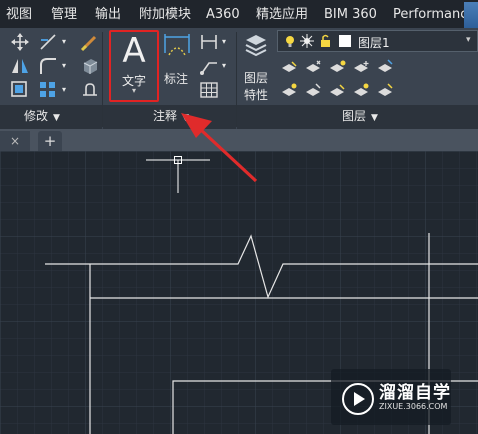 Image resolution: width=478 pixels, height=434 pixels. Describe the element at coordinates (358, 399) in the screenshot. I see `watermark-logo-icon` at that location.